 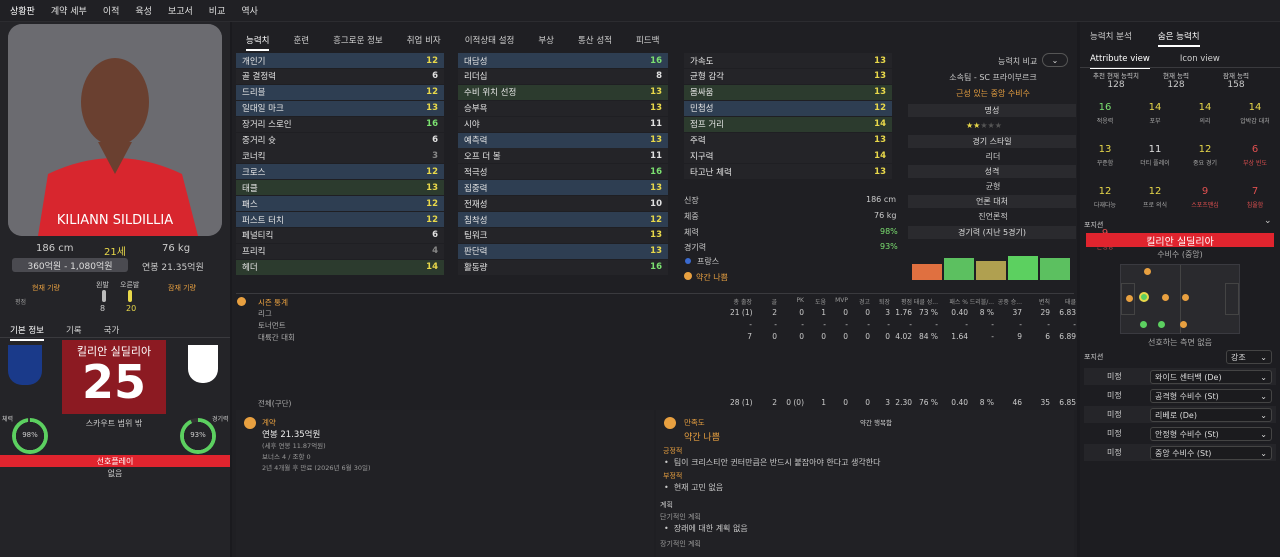 I want to click on attribute-name: 골 결정력, so click(x=259, y=77).